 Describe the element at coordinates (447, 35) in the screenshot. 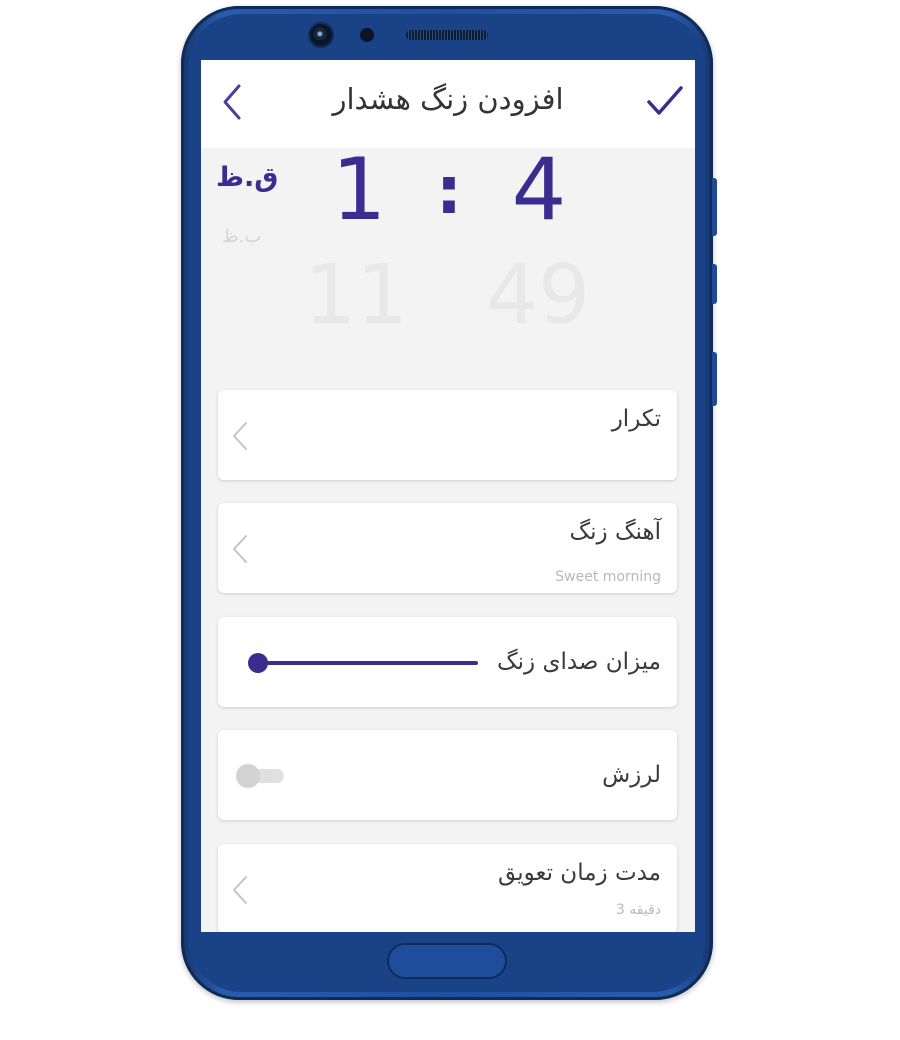

I see `earpiece-speaker` at that location.